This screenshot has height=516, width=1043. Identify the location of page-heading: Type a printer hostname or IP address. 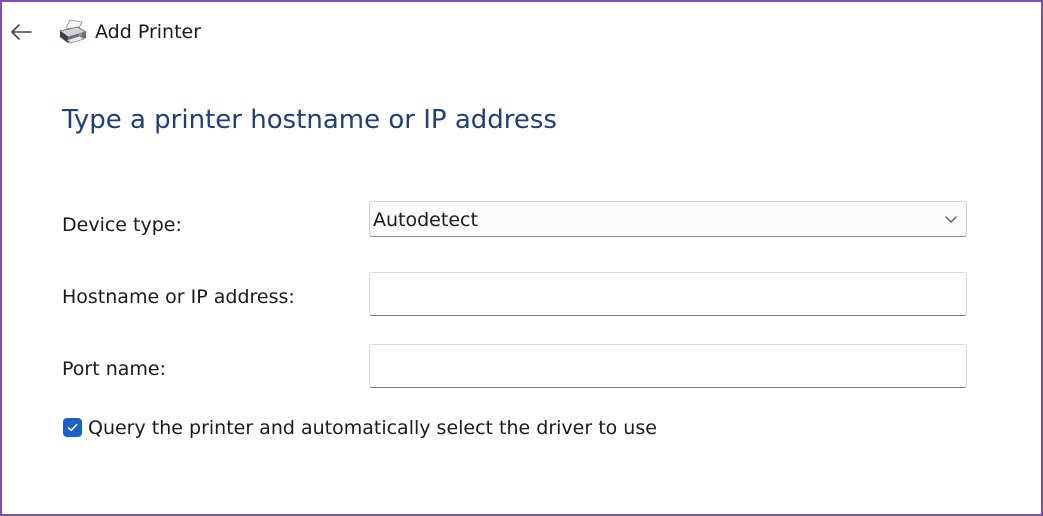
(309, 120).